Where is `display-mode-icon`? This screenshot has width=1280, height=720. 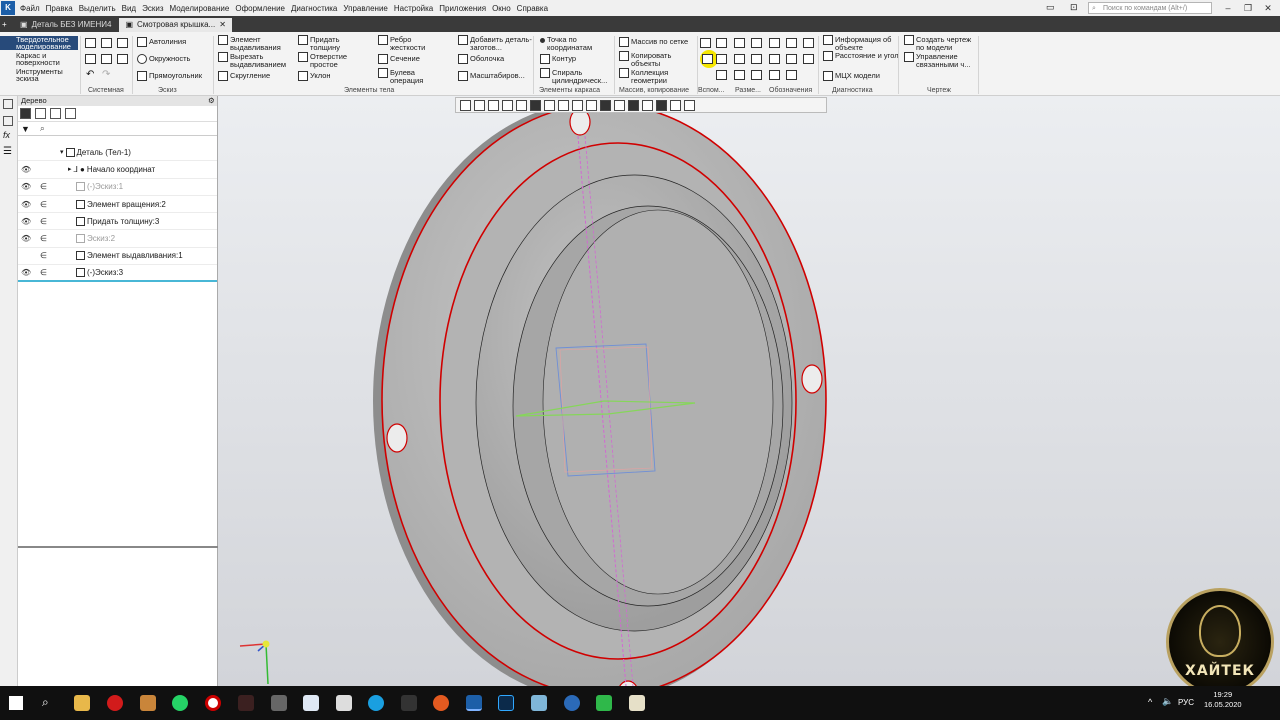
display-mode-icon is located at coordinates (549, 105).